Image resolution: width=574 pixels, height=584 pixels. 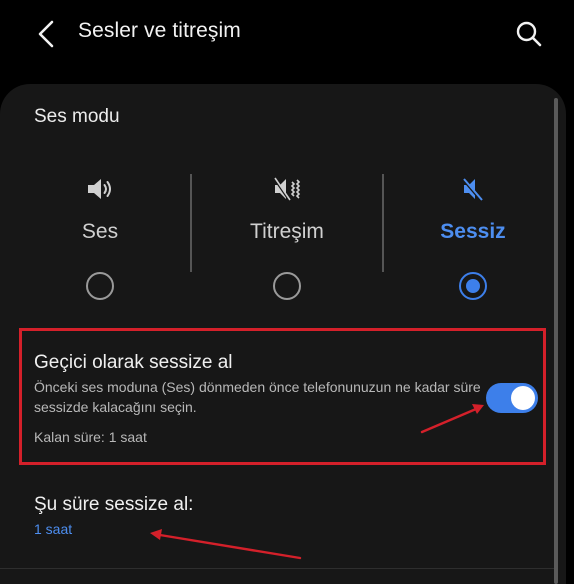 What do you see at coordinates (90, 437) in the screenshot?
I see `remaining-time: Kalan süre: 1 saat` at bounding box center [90, 437].